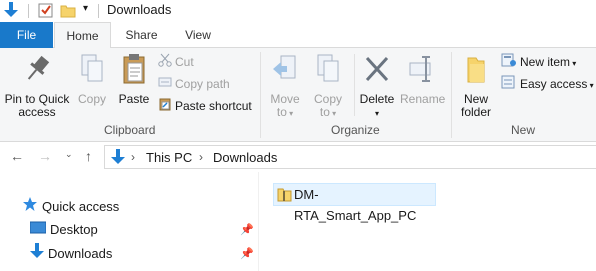 Image resolution: width=596 pixels, height=271 pixels. I want to click on organize-group-label: Organize, so click(355, 130).